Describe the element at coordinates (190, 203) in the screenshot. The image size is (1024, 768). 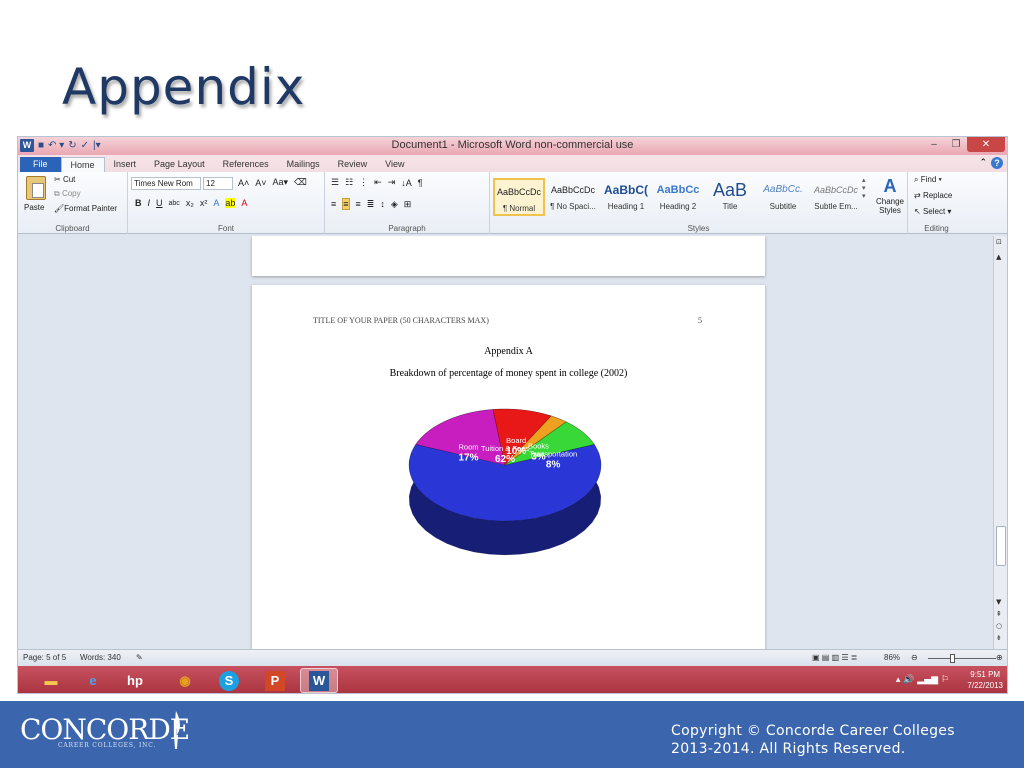
I see `subscript-icon: x₂` at that location.